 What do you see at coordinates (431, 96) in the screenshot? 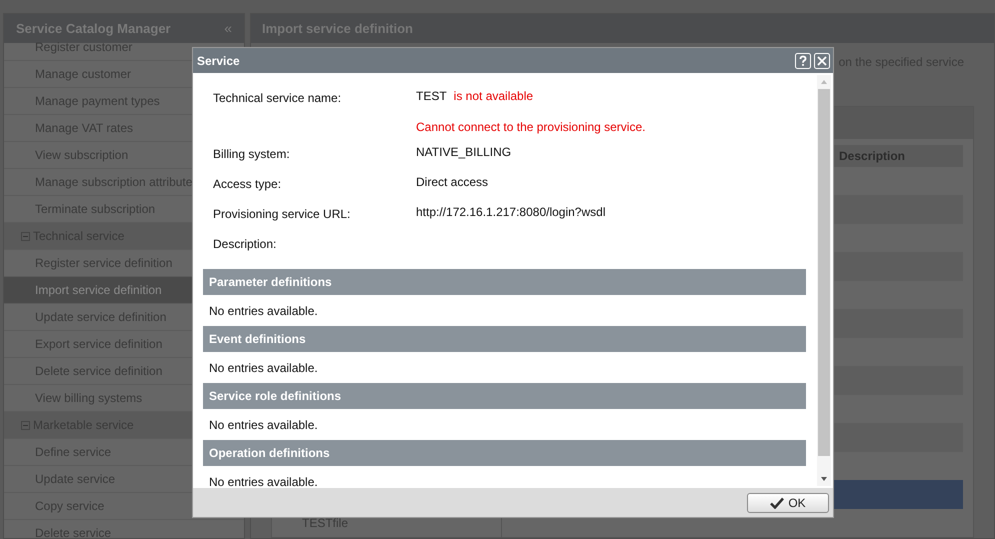
I see `field-value: TEST` at bounding box center [431, 96].